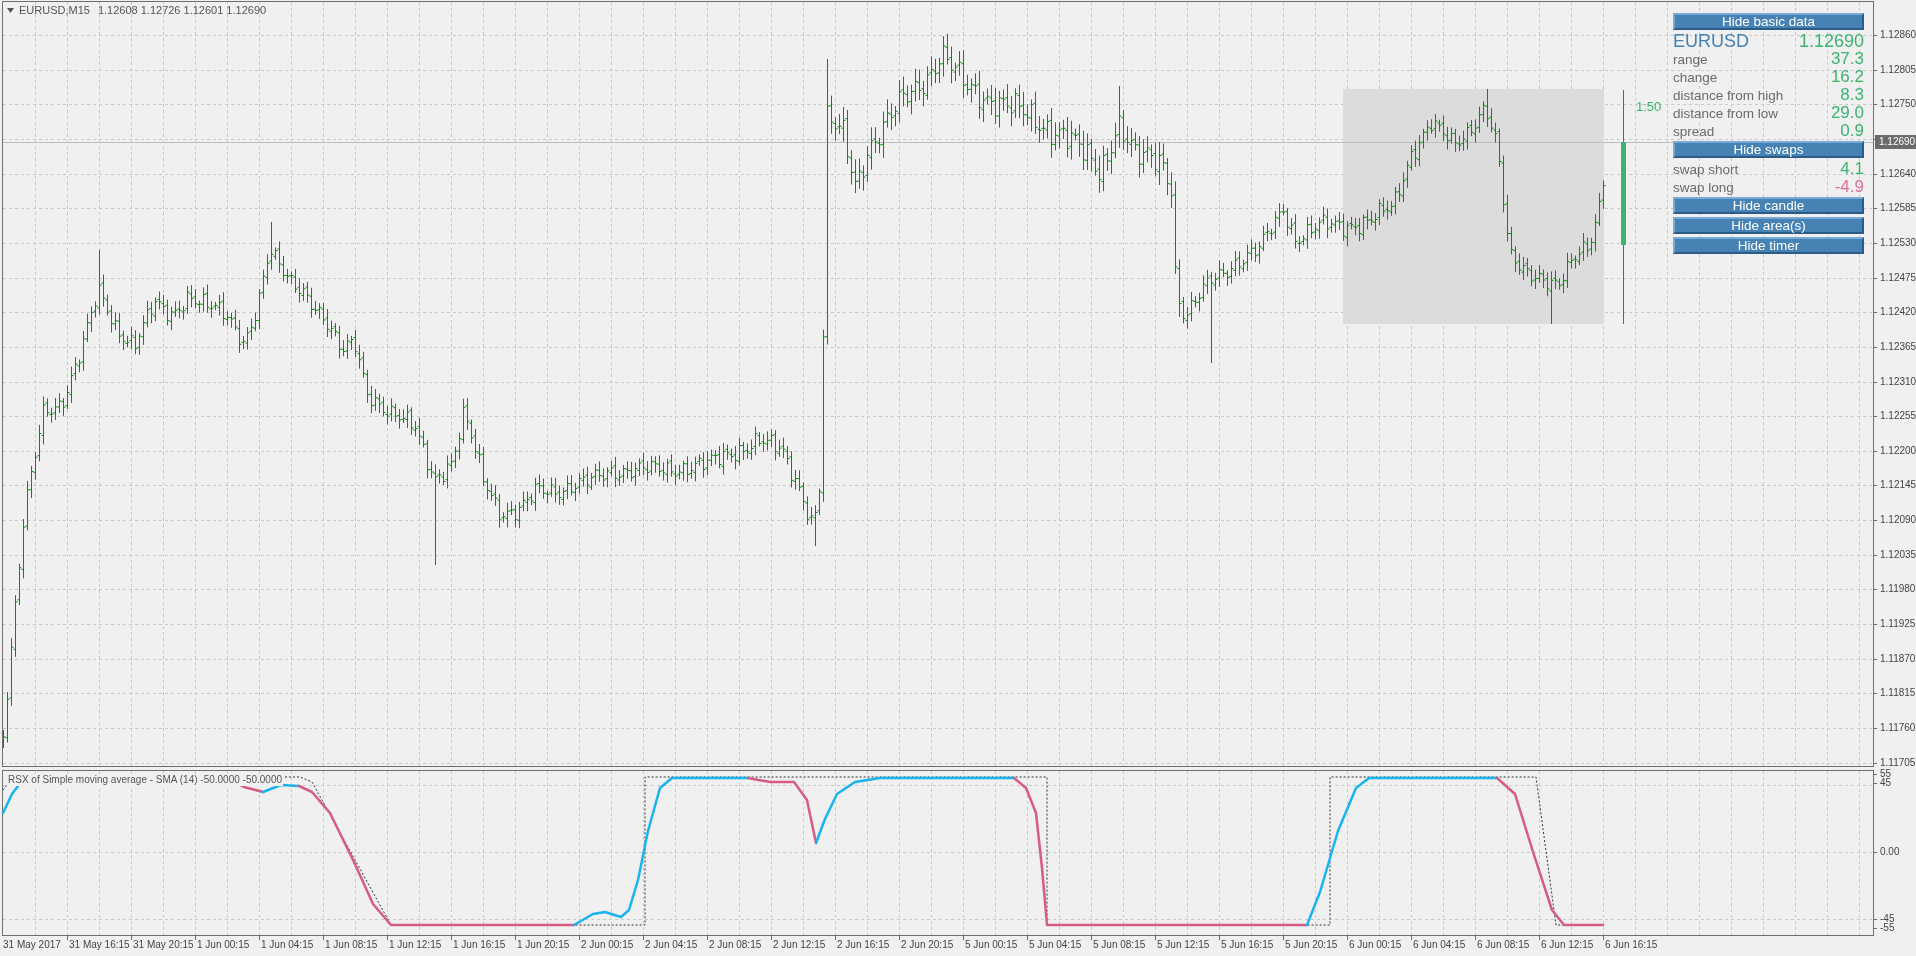  What do you see at coordinates (1768, 205) in the screenshot?
I see `panel-toggle-button: Hide candle` at bounding box center [1768, 205].